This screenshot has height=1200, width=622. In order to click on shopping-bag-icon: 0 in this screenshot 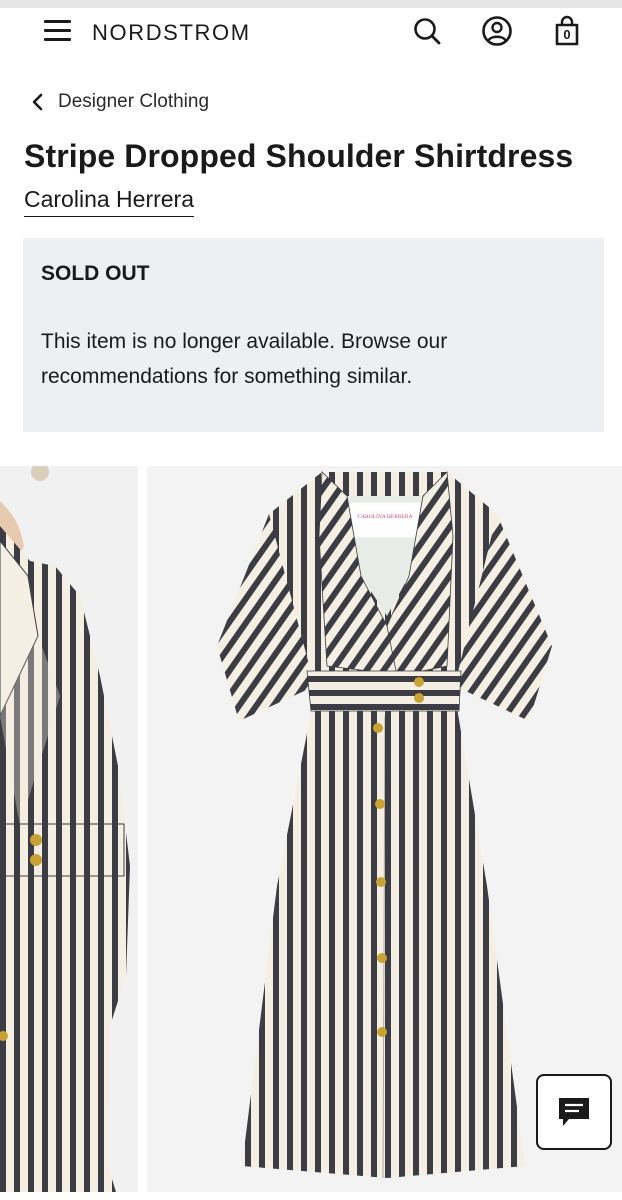, I will do `click(567, 31)`.